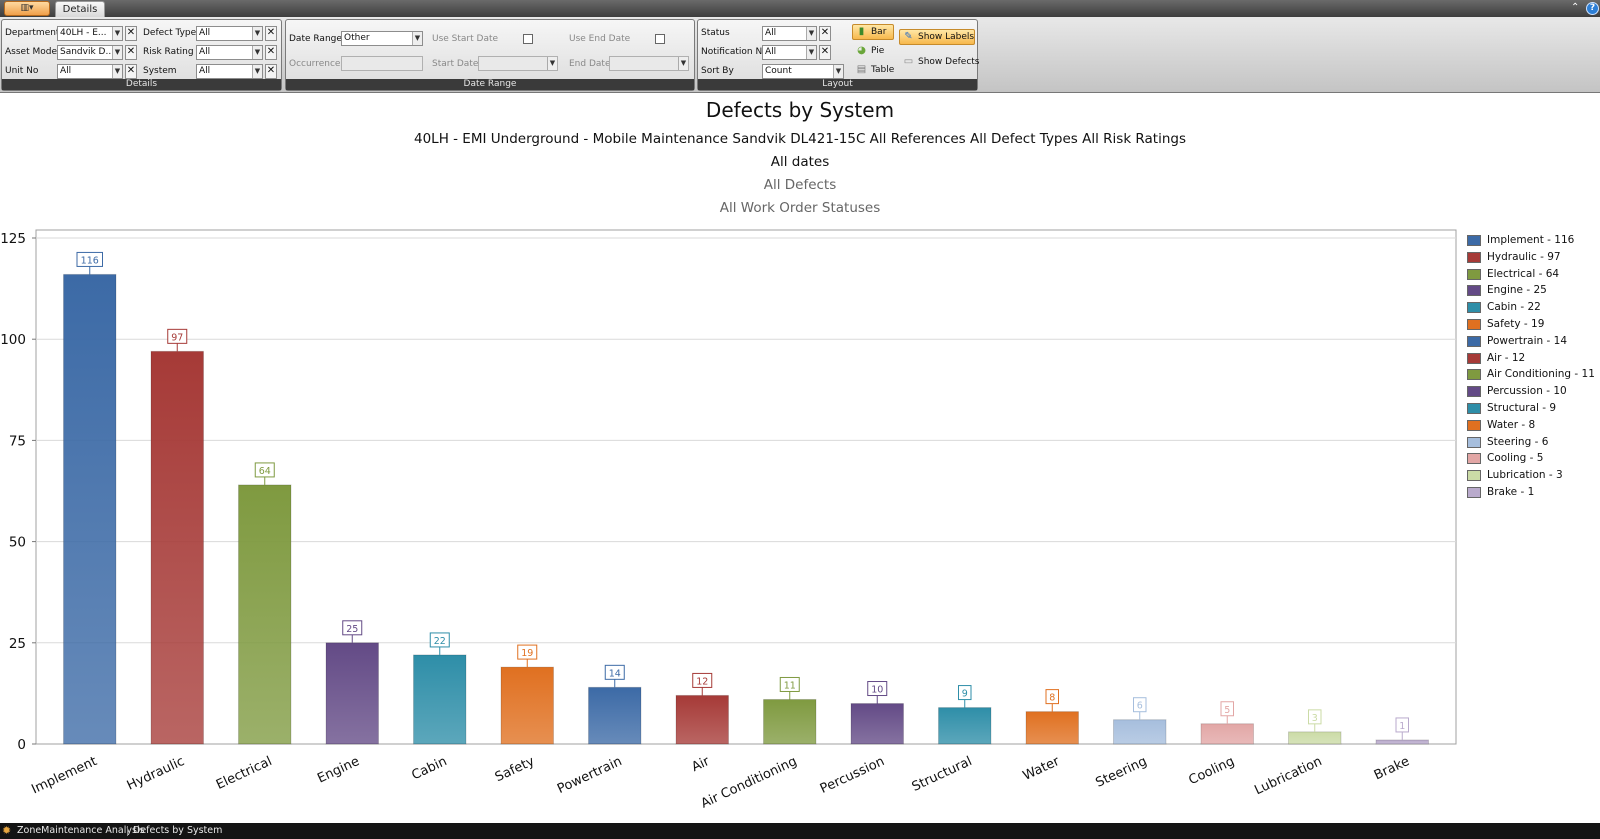 The height and width of the screenshot is (839, 1600). I want to click on sort-by-label: Sort By, so click(717, 71).